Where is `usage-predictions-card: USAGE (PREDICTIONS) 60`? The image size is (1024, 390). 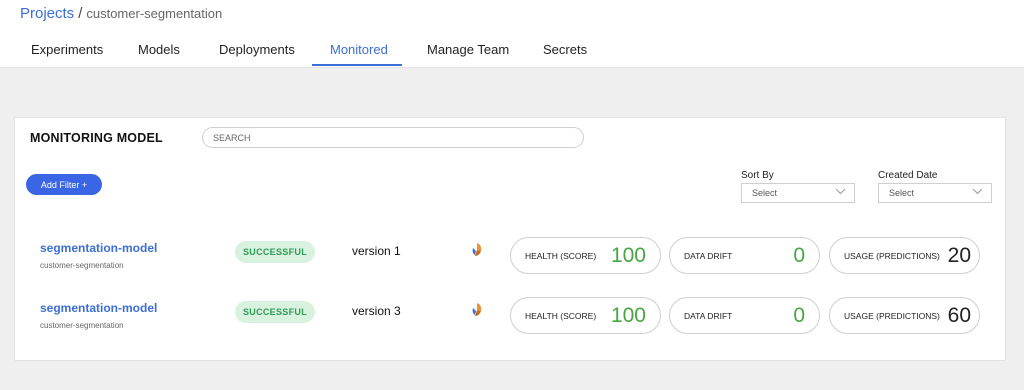 usage-predictions-card: USAGE (PREDICTIONS) 60 is located at coordinates (904, 315).